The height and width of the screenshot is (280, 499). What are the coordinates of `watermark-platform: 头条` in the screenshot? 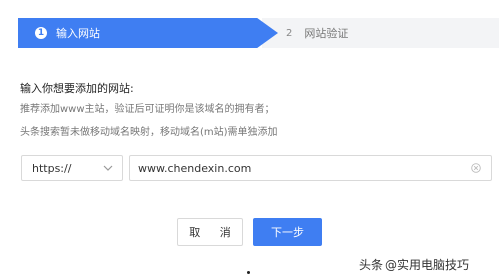 It's located at (371, 265).